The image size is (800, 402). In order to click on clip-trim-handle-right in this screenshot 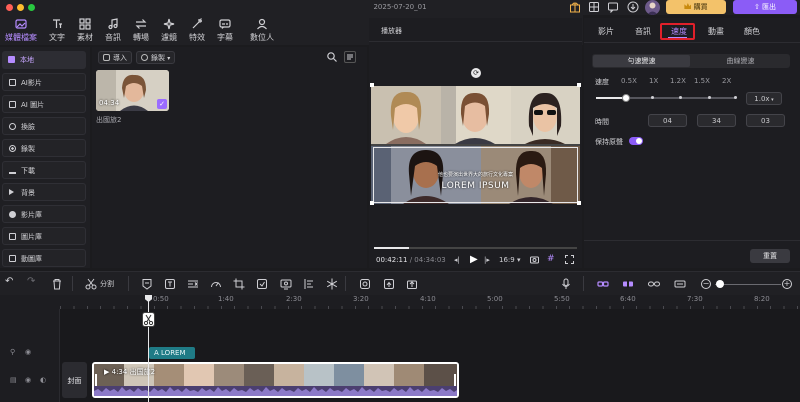, I will do `click(455, 380)`.